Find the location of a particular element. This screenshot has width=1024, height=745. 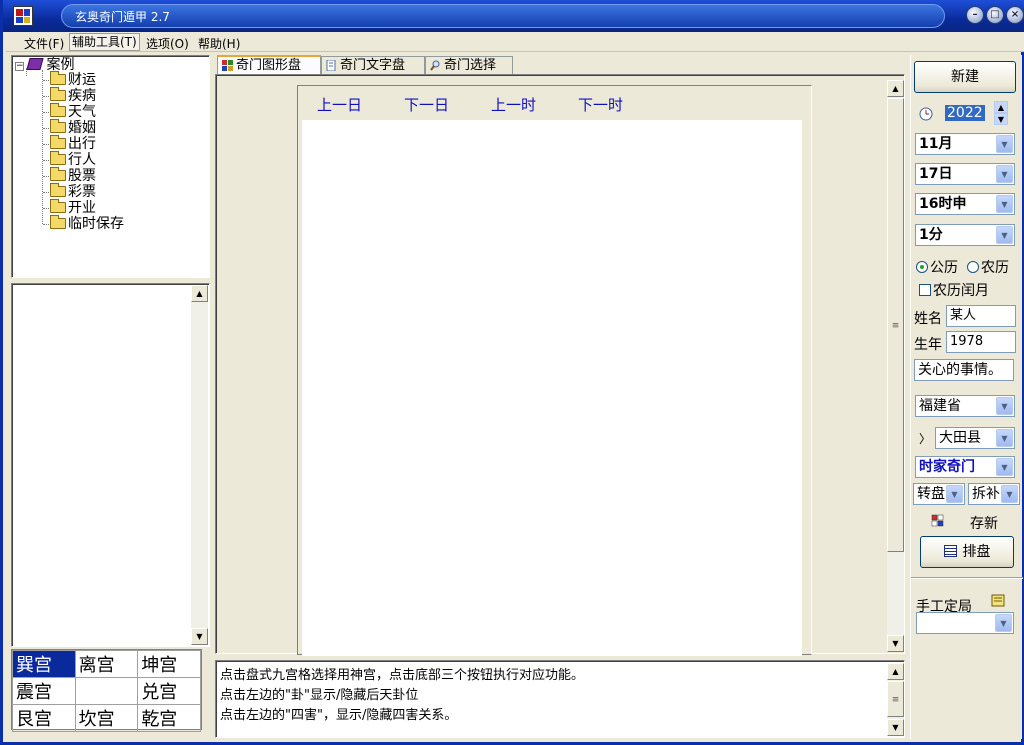

year-stepper: ▲ ▼ is located at coordinates (1001, 113).